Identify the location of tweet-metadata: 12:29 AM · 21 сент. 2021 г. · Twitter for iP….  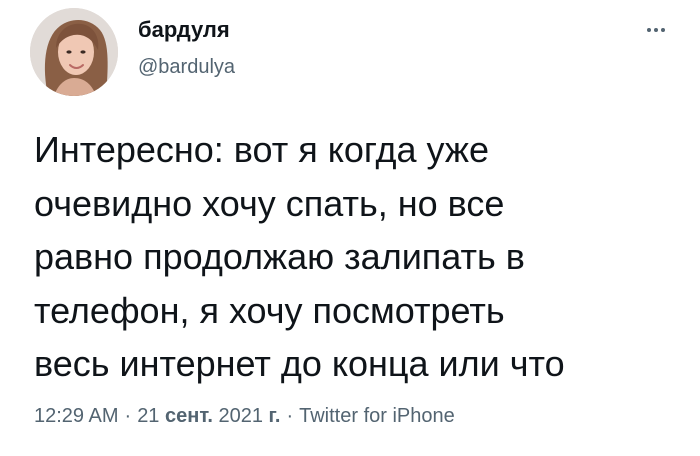
(244, 416).